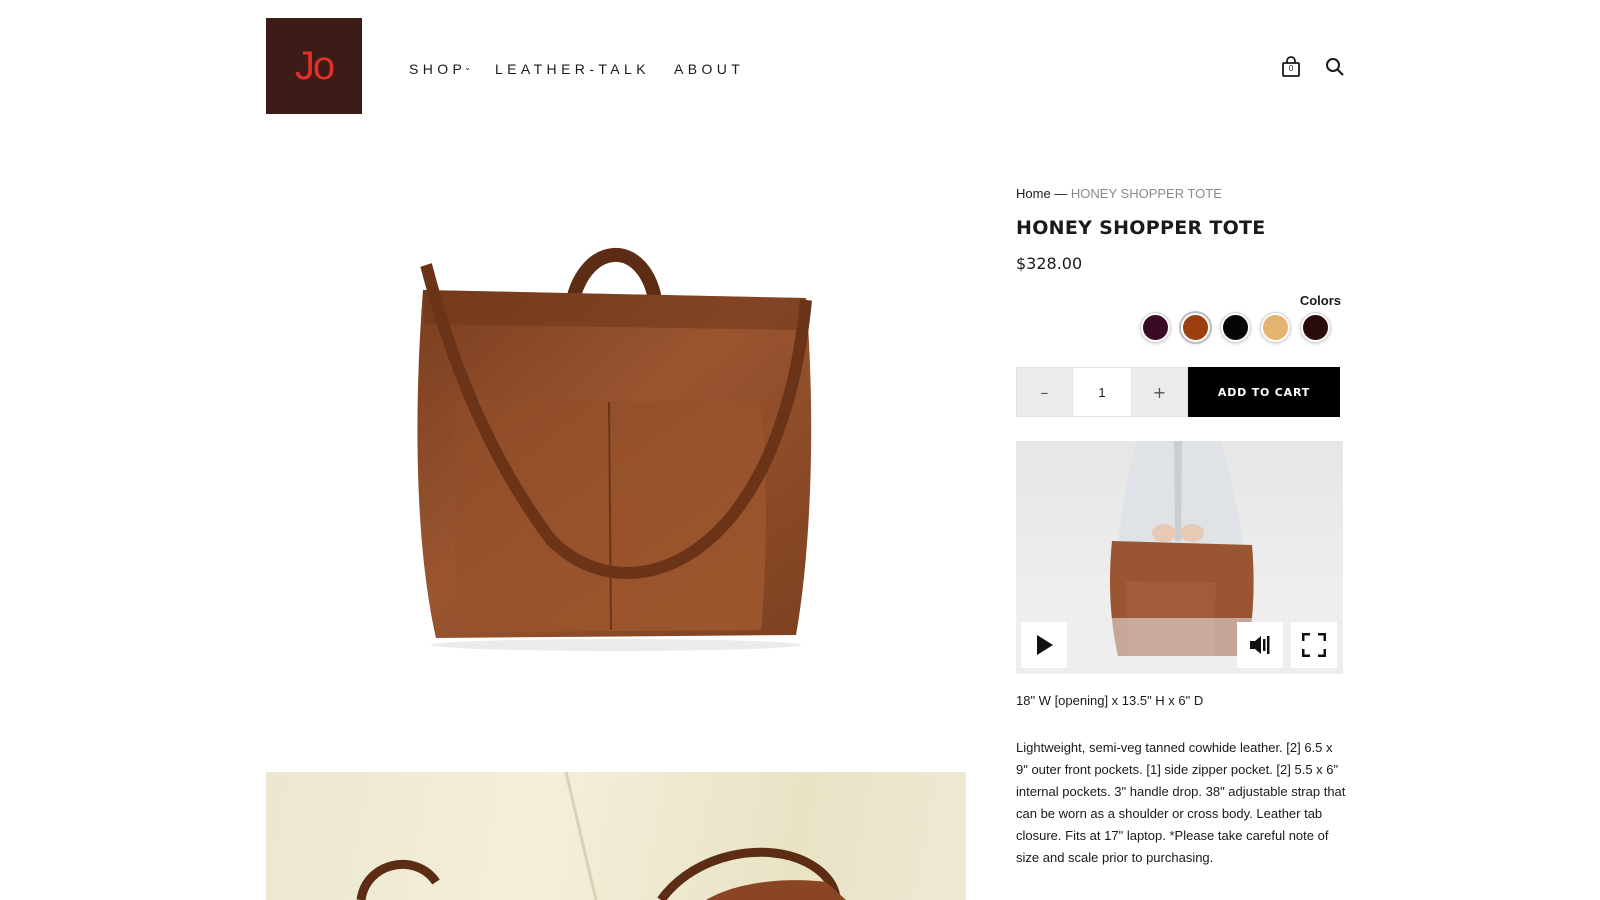 This screenshot has height=900, width=1600. I want to click on color-swatch-tan, so click(1275, 327).